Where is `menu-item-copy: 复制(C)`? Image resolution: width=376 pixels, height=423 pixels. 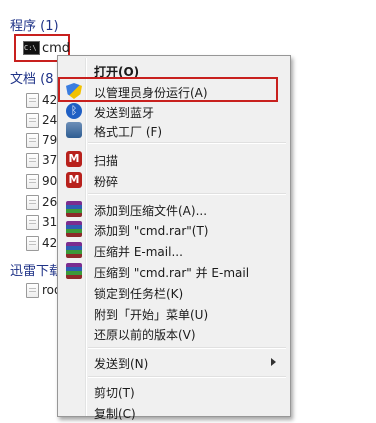 menu-item-copy: 复制(C) is located at coordinates (173, 412).